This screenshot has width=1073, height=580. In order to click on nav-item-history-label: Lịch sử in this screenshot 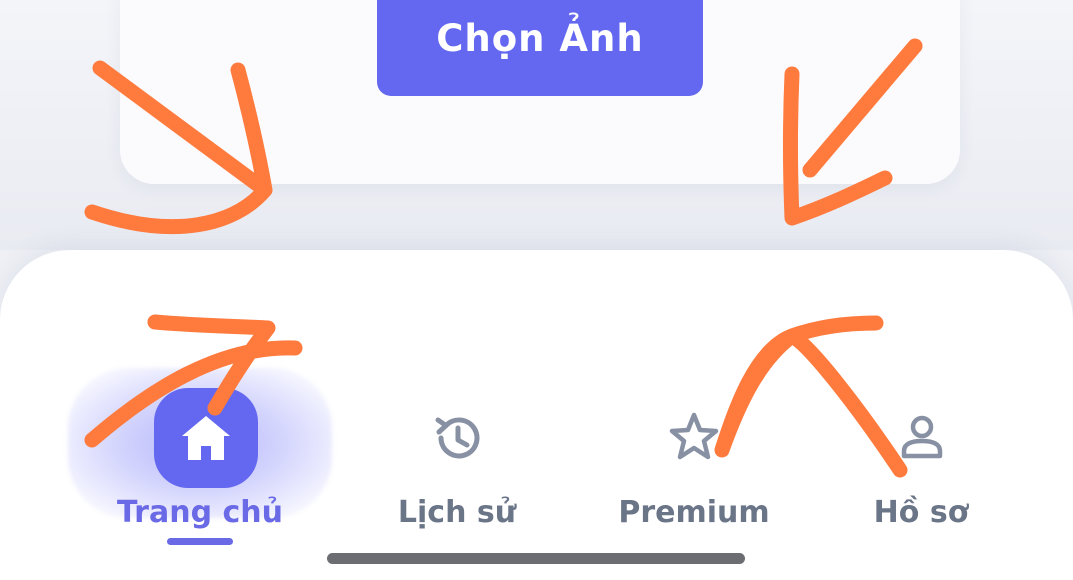, I will do `click(457, 512)`.